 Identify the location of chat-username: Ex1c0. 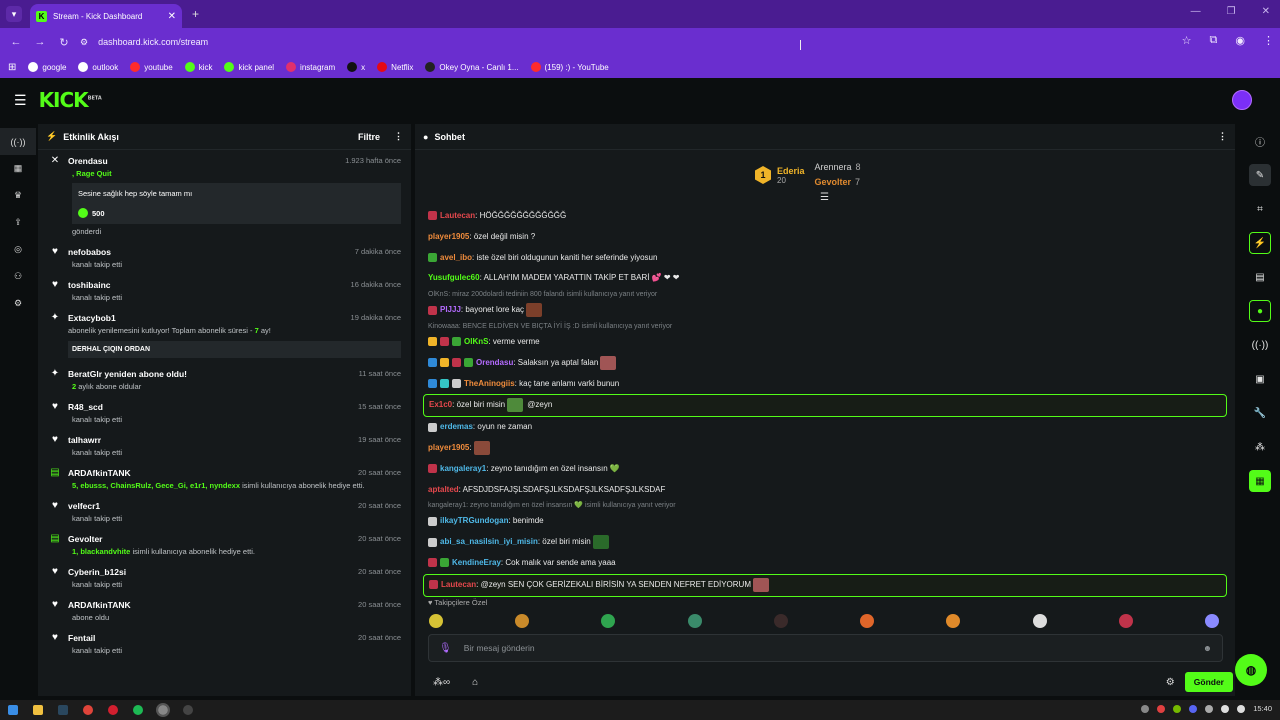
(440, 404).